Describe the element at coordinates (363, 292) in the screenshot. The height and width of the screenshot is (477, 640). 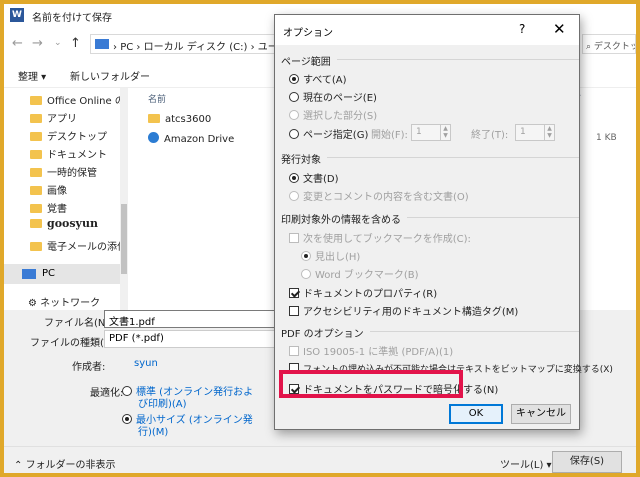
I see `properties-checkbox: ドキュメントのプロパティ(R)` at that location.